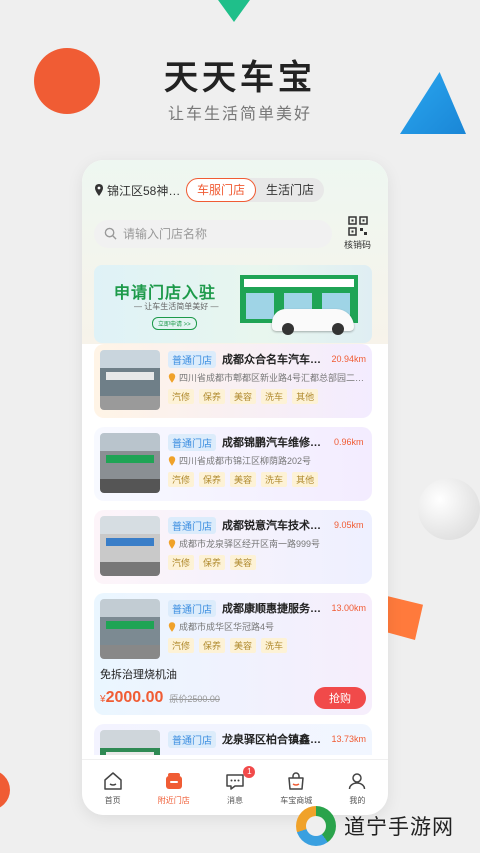 The height and width of the screenshot is (853, 480). Describe the element at coordinates (134, 697) in the screenshot. I see `promo-price: 2000.00` at that location.